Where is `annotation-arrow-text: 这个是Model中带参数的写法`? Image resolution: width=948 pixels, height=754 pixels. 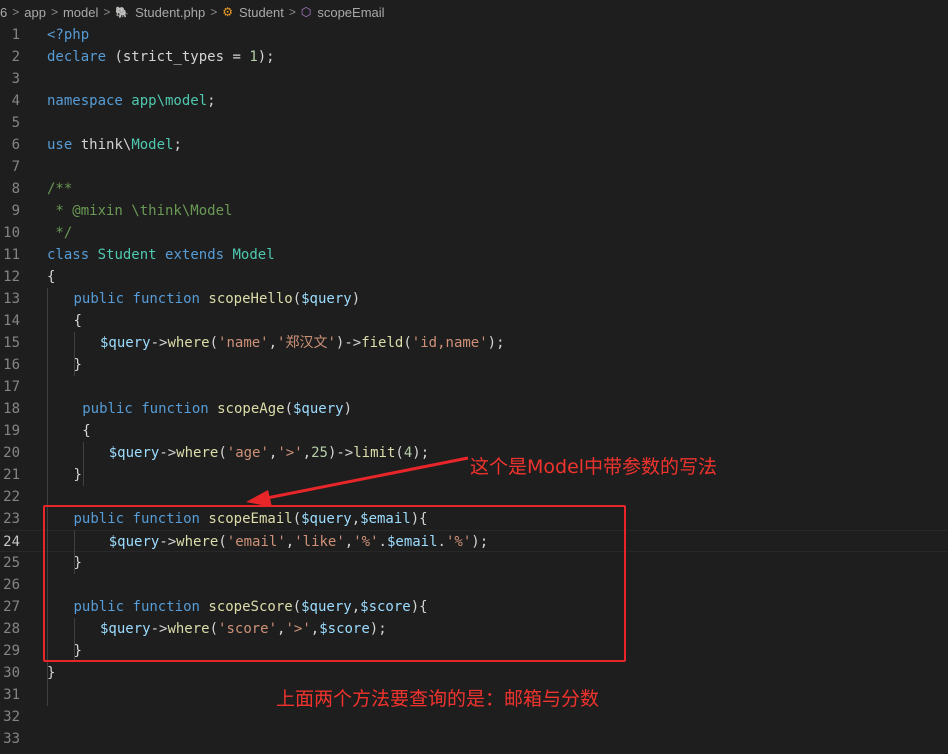
annotation-arrow-text: 这个是Model中带参数的写法 is located at coordinates (594, 467).